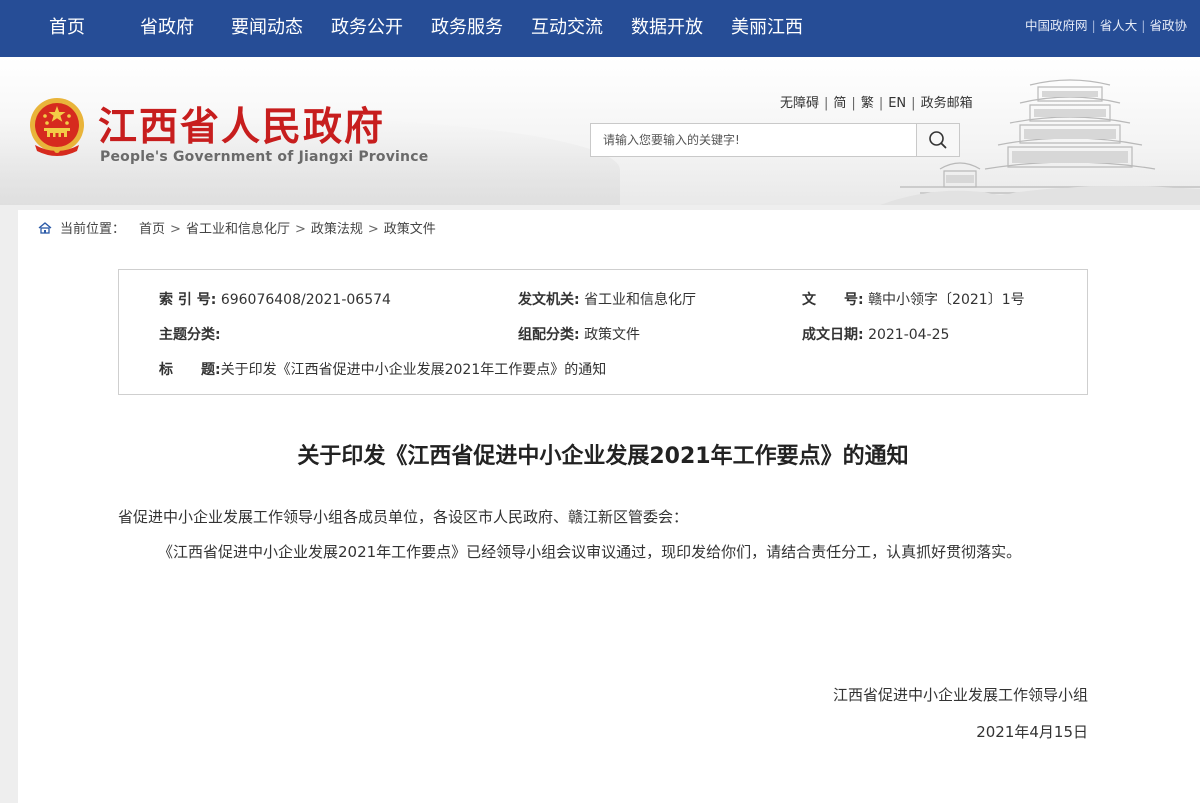 The image size is (1200, 803). Describe the element at coordinates (190, 370) in the screenshot. I see `meta-title-label: 标 题:` at that location.